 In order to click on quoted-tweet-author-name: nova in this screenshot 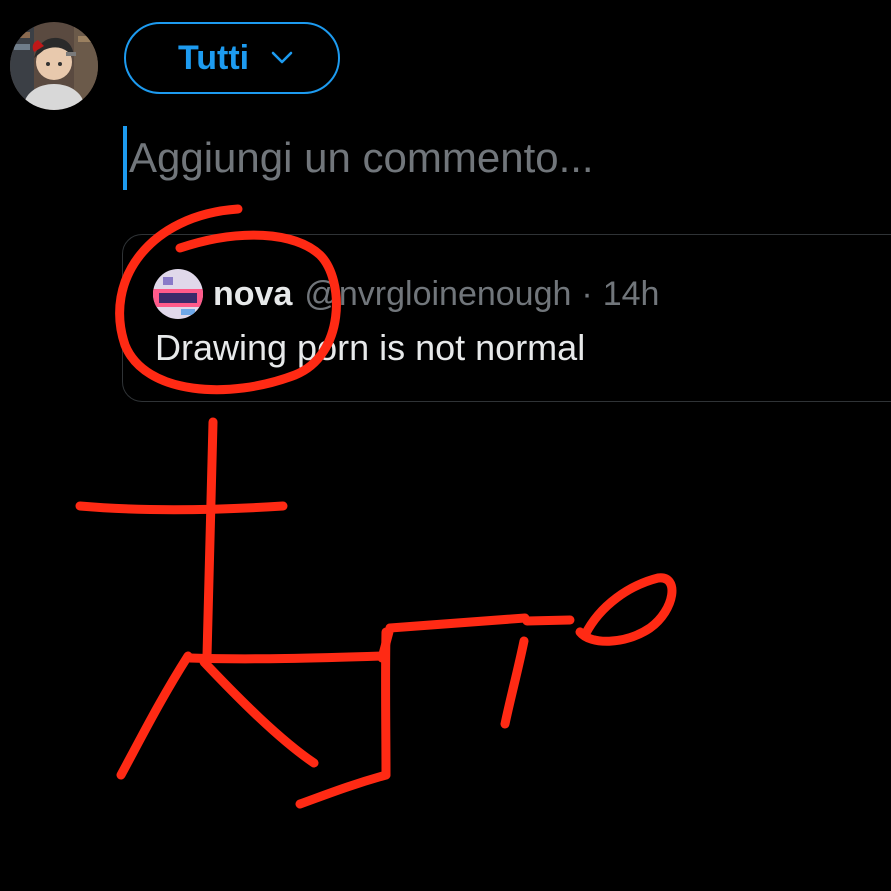, I will do `click(252, 294)`.